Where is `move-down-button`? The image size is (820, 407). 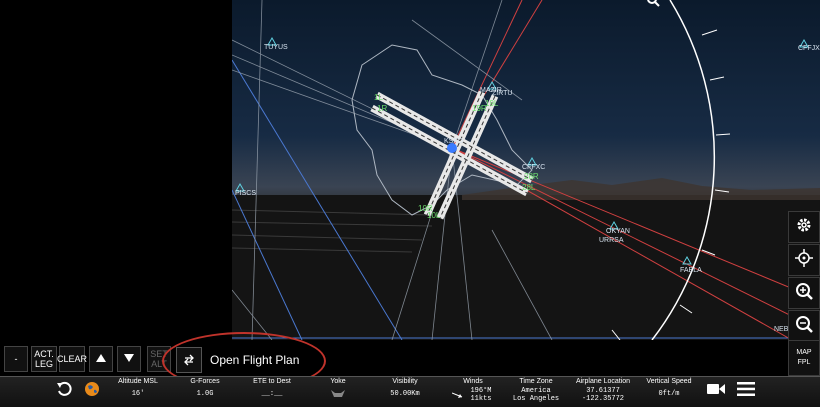 move-down-button is located at coordinates (129, 359).